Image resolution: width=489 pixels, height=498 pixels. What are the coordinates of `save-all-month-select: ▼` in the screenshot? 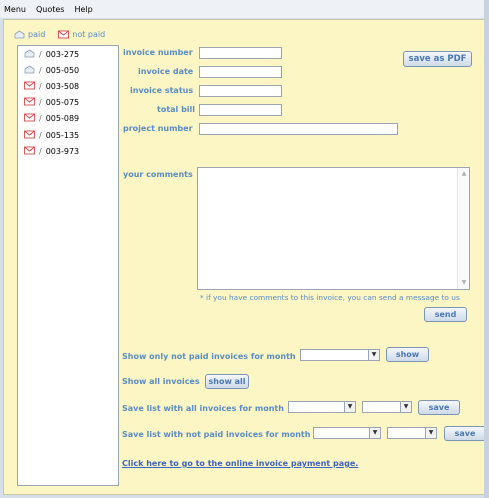 It's located at (322, 407).